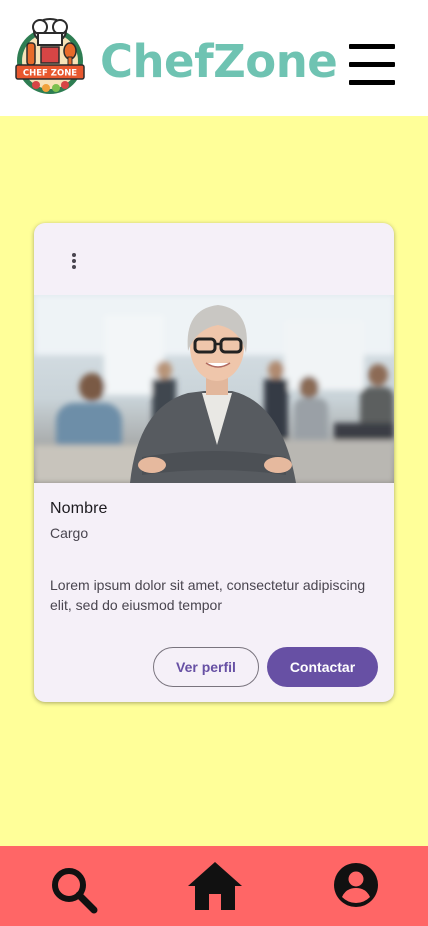 The image size is (428, 926). I want to click on search-icon, so click(73, 889).